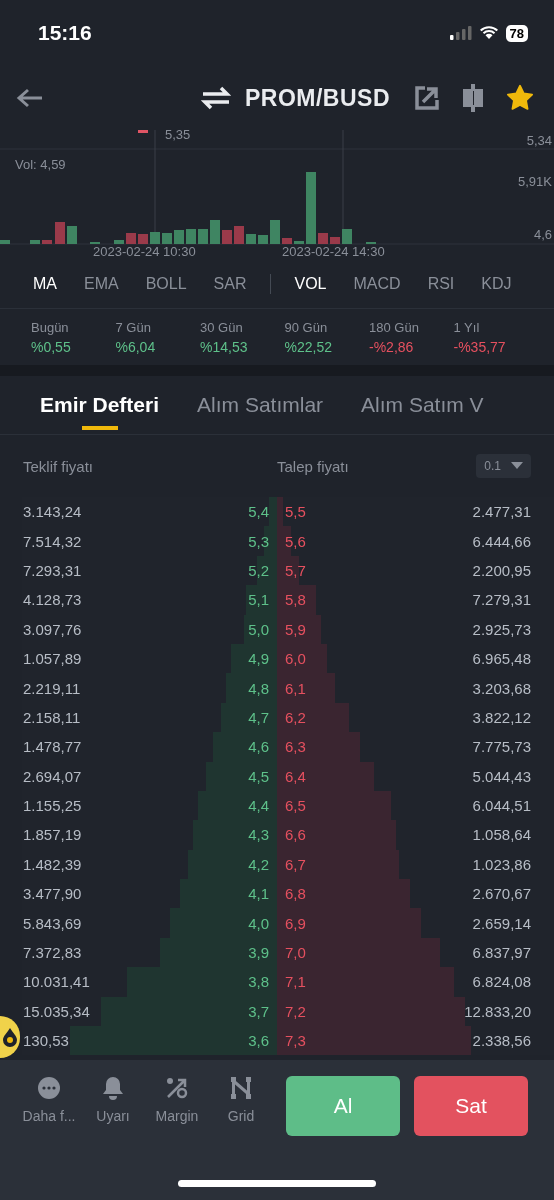  Describe the element at coordinates (473, 98) in the screenshot. I see `candlestick-icon` at that location.